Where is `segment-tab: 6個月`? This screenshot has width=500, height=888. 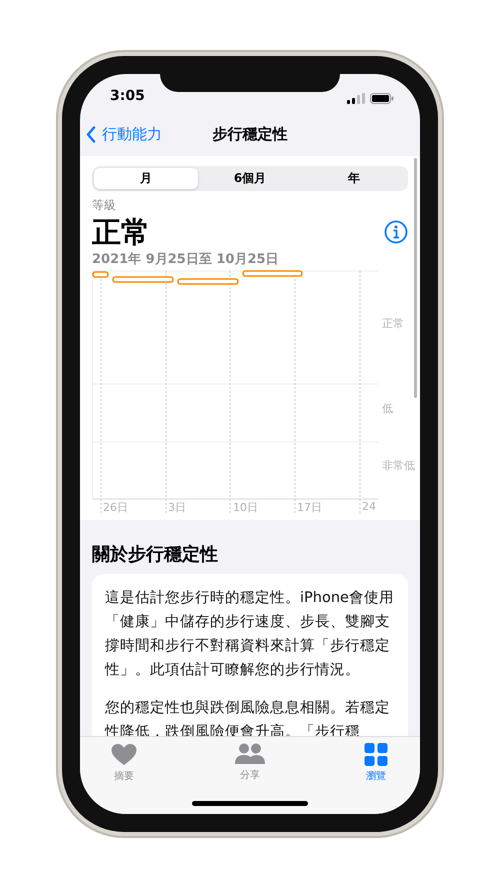
segment-tab: 6個月 is located at coordinates (250, 178).